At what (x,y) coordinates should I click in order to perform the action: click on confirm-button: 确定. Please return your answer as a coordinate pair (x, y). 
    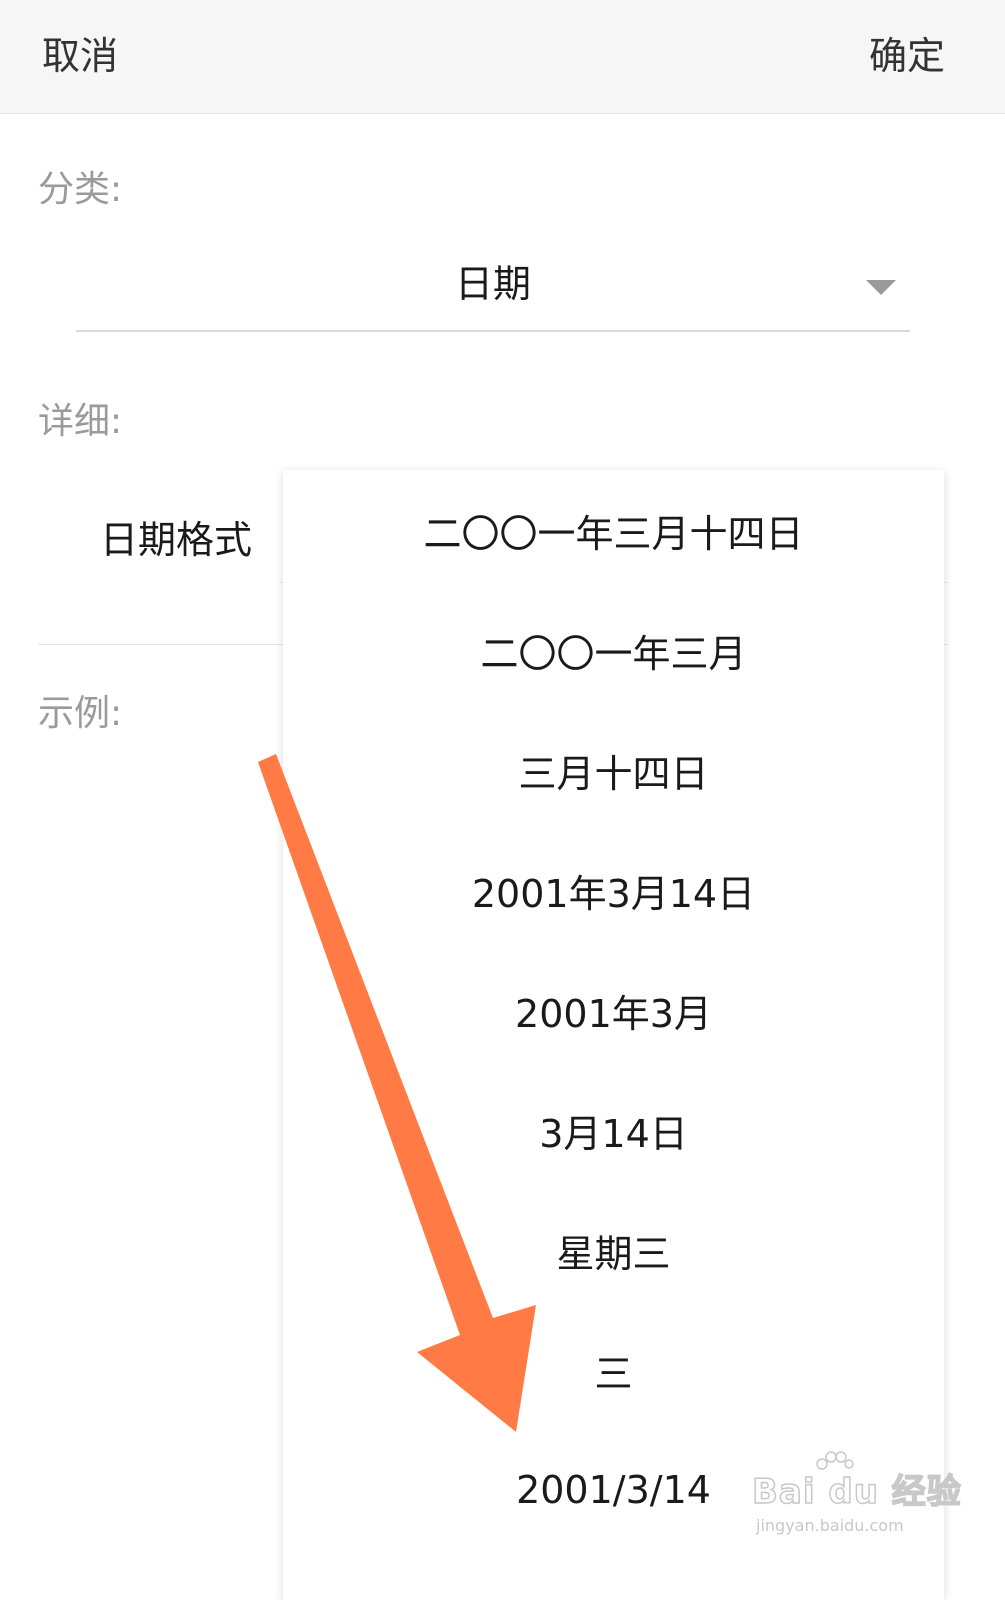
    Looking at the image, I should click on (907, 56).